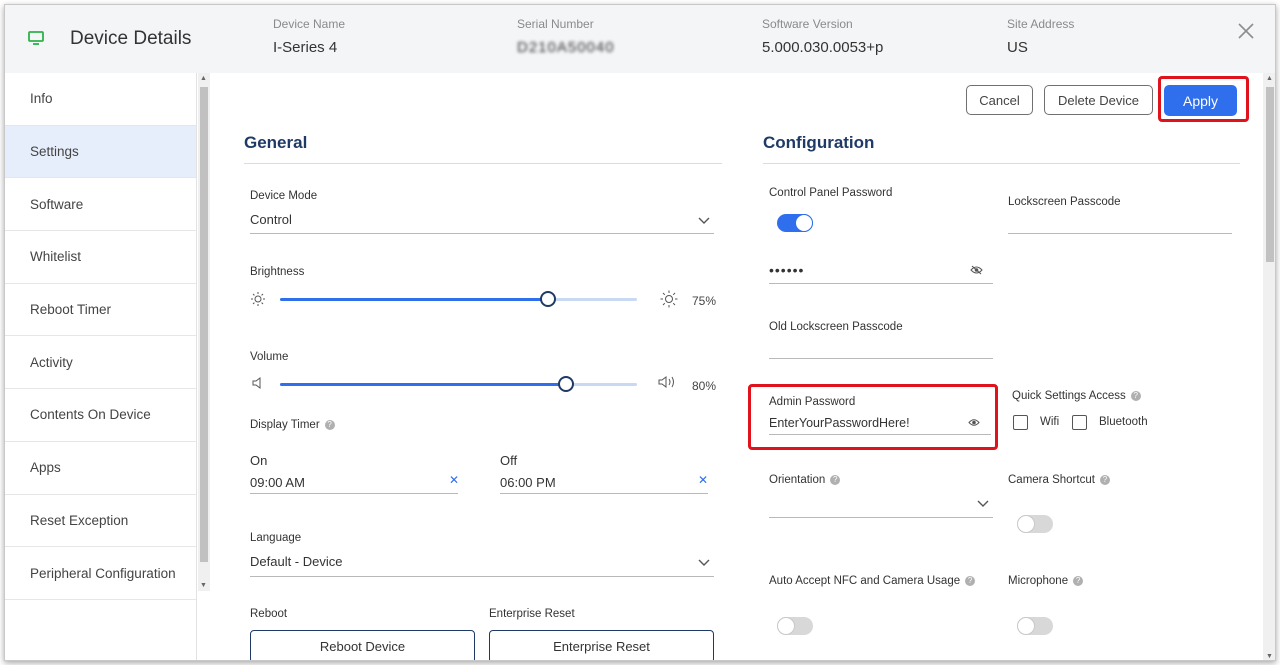  What do you see at coordinates (54, 152) in the screenshot?
I see `sidebar-item-label: Settings` at bounding box center [54, 152].